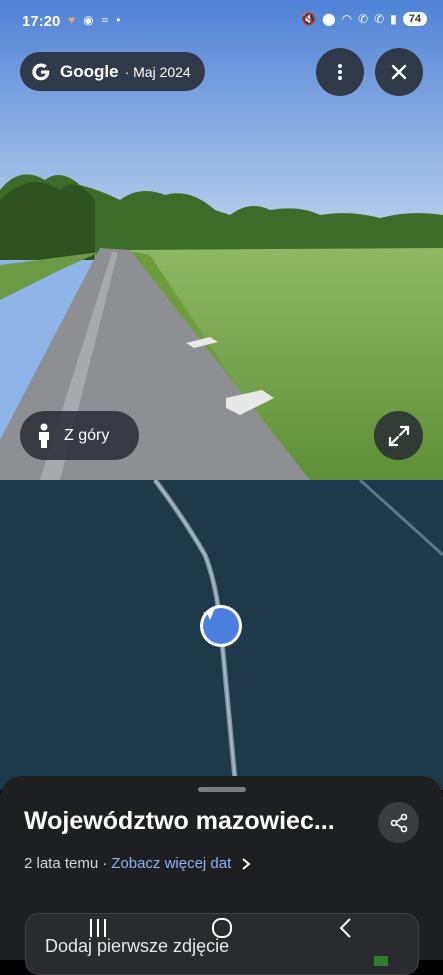 This screenshot has height=975, width=443. I want to click on close-icon, so click(399, 72).